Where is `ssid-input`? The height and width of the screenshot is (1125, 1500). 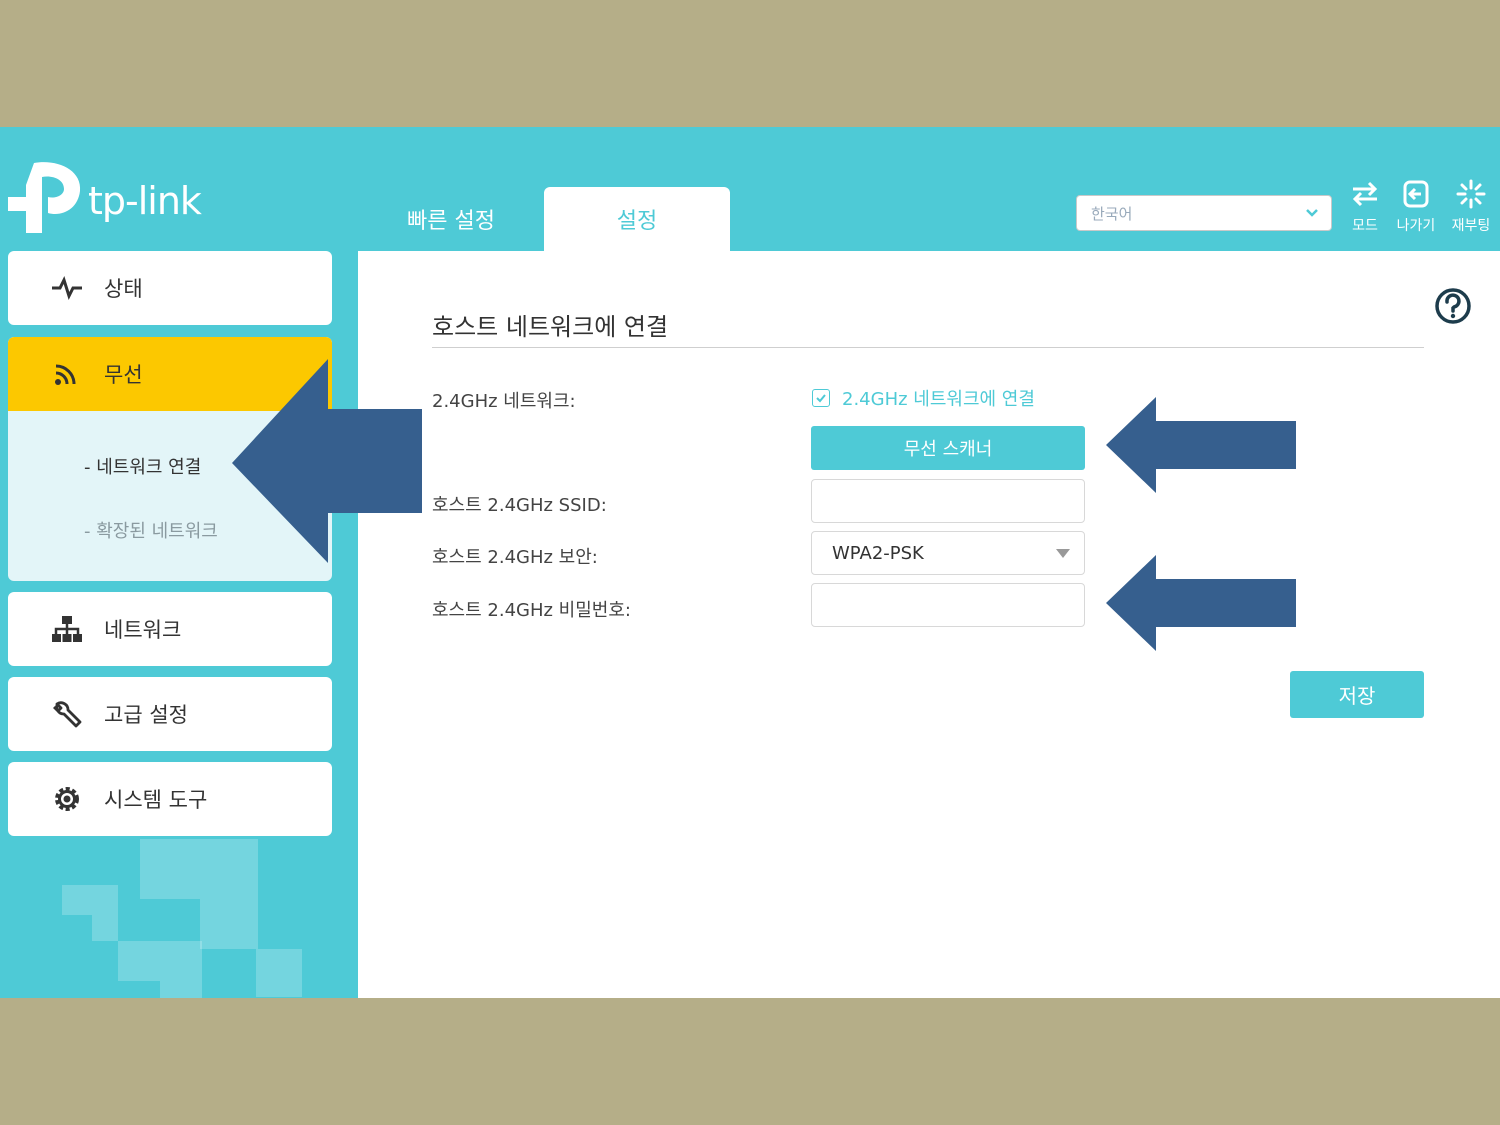 ssid-input is located at coordinates (948, 501).